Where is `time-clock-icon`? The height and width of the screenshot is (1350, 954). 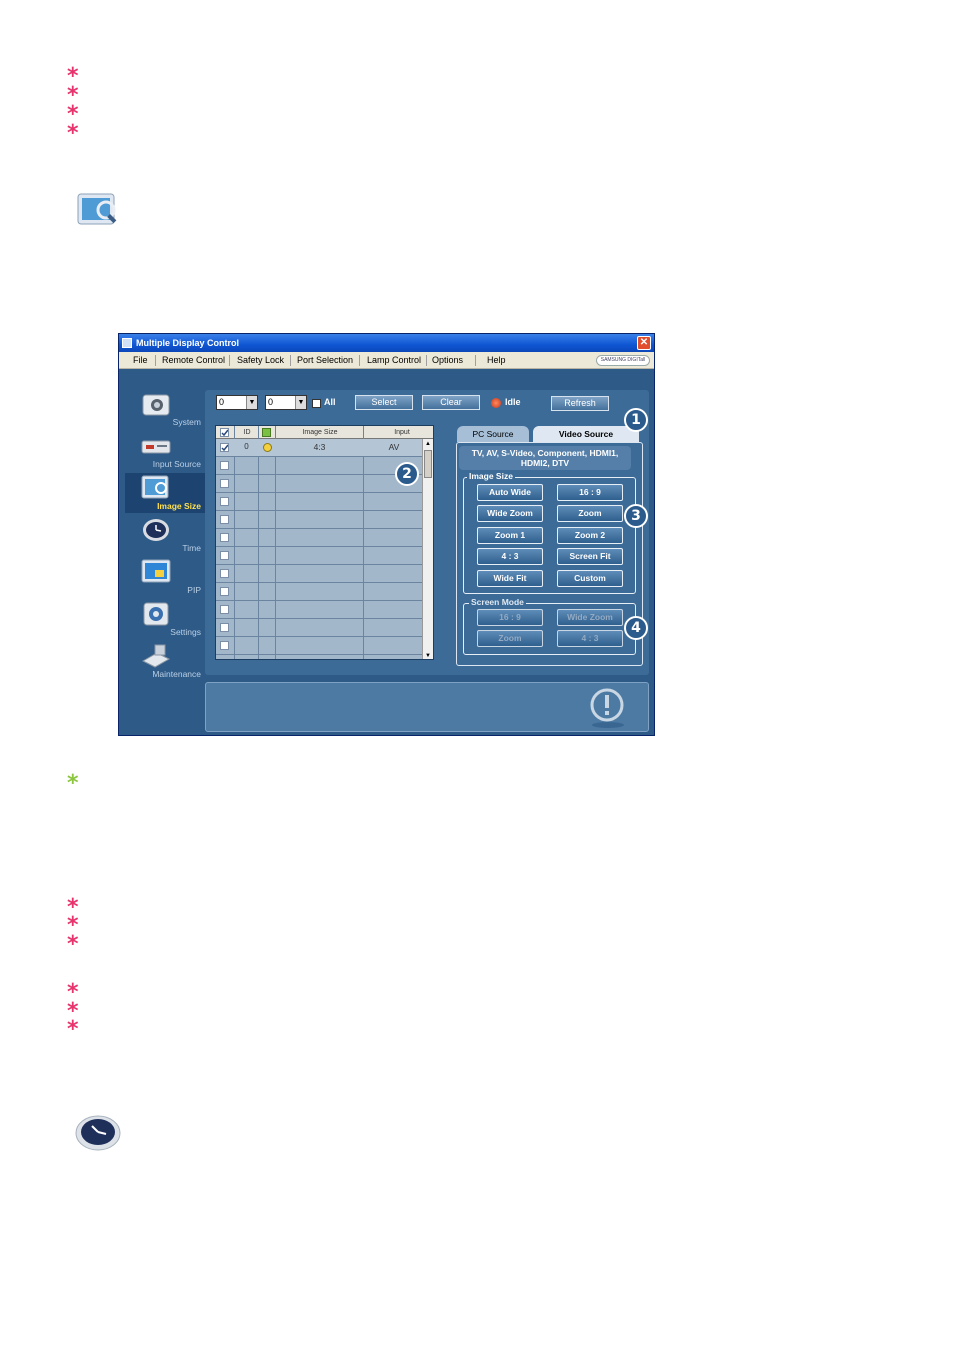
time-clock-icon is located at coordinates (98, 1133).